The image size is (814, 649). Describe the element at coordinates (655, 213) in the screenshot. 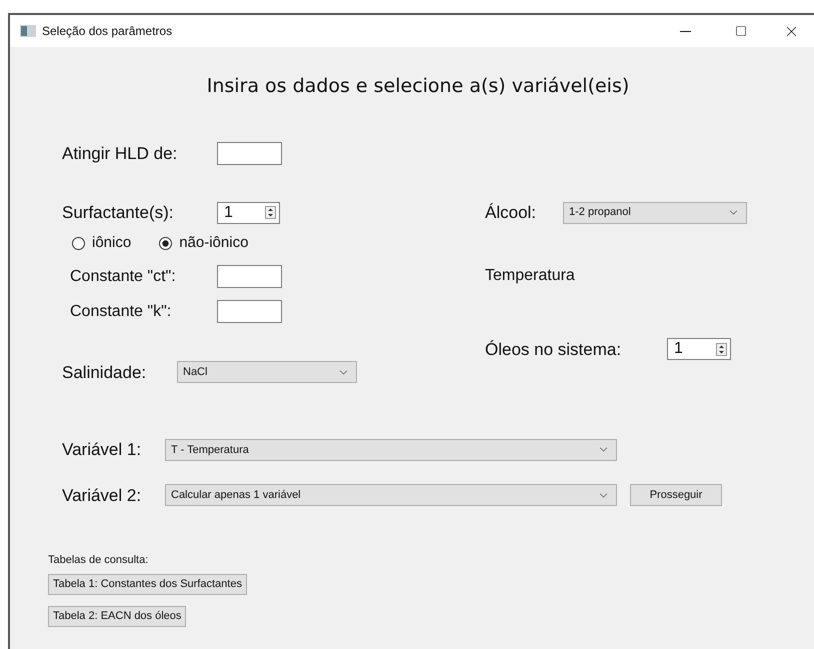

I see `dropdown: 1-2 propanol` at that location.